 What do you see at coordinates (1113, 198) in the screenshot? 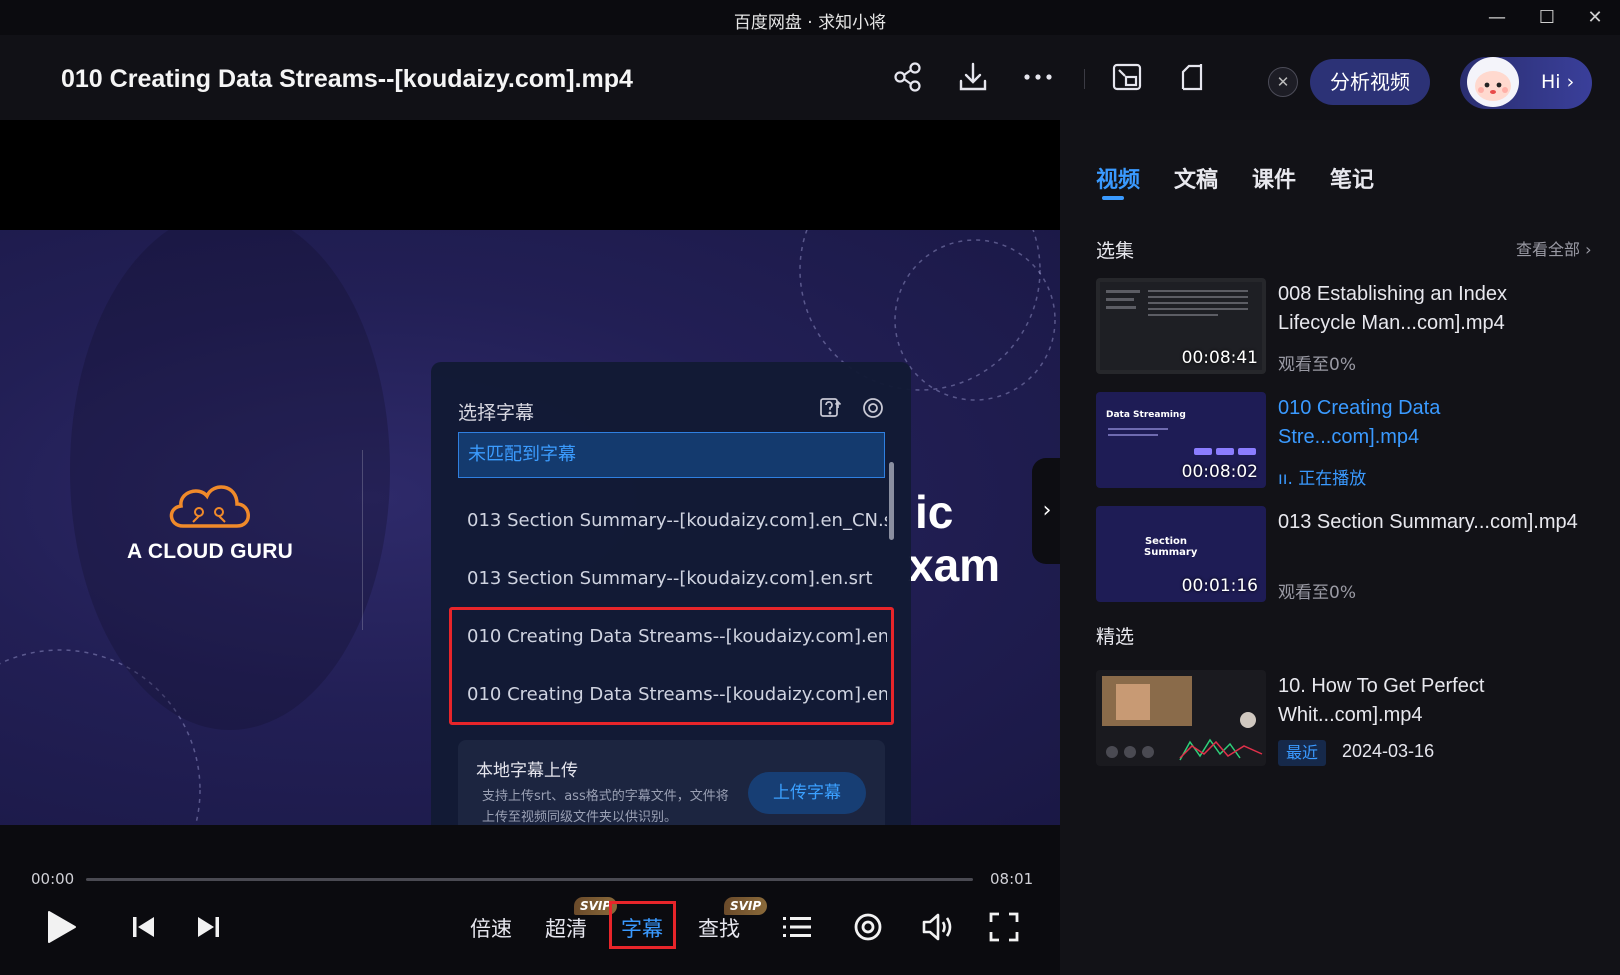
I see `active-tab-indicator` at bounding box center [1113, 198].